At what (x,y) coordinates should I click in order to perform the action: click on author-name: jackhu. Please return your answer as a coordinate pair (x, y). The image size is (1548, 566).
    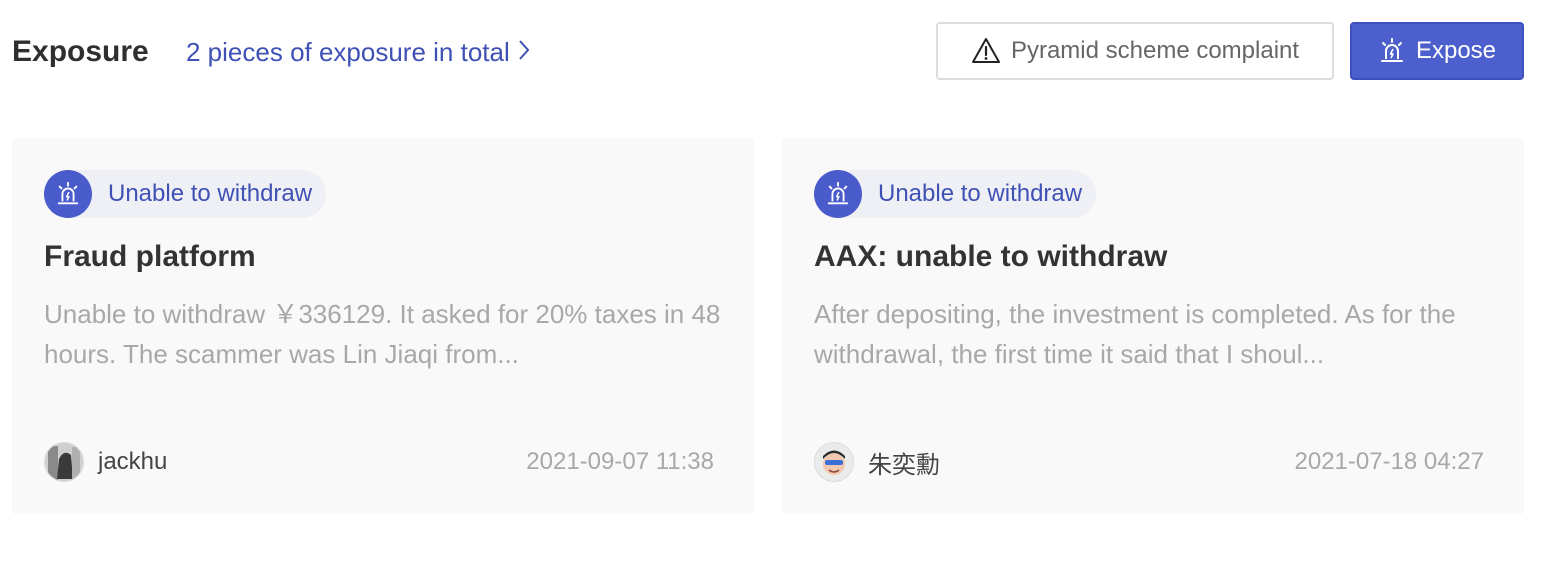
    Looking at the image, I should click on (133, 461).